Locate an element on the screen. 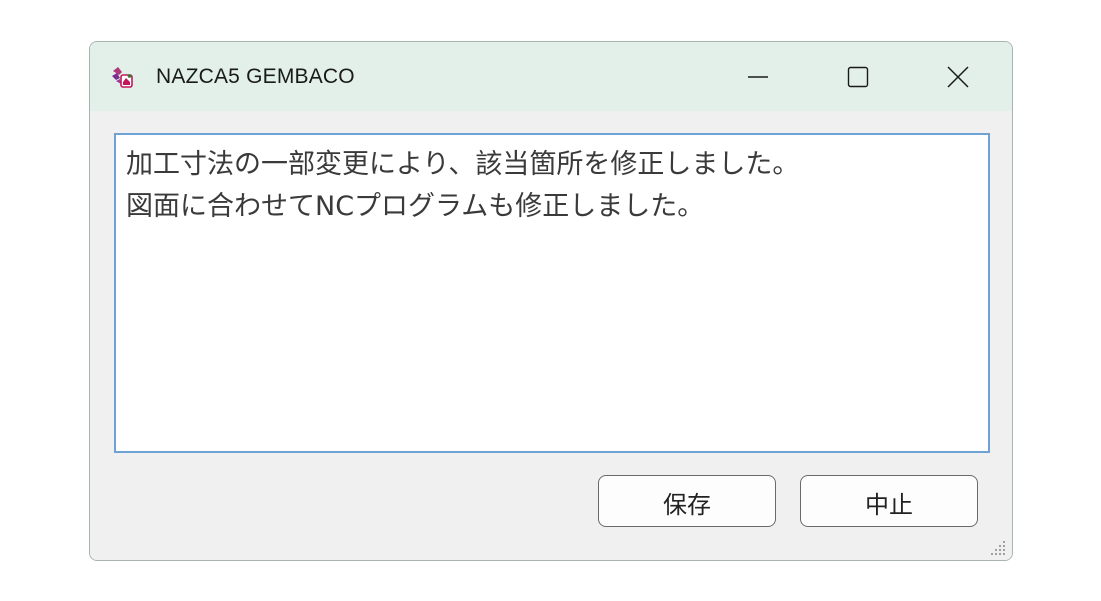  close-icon is located at coordinates (958, 76).